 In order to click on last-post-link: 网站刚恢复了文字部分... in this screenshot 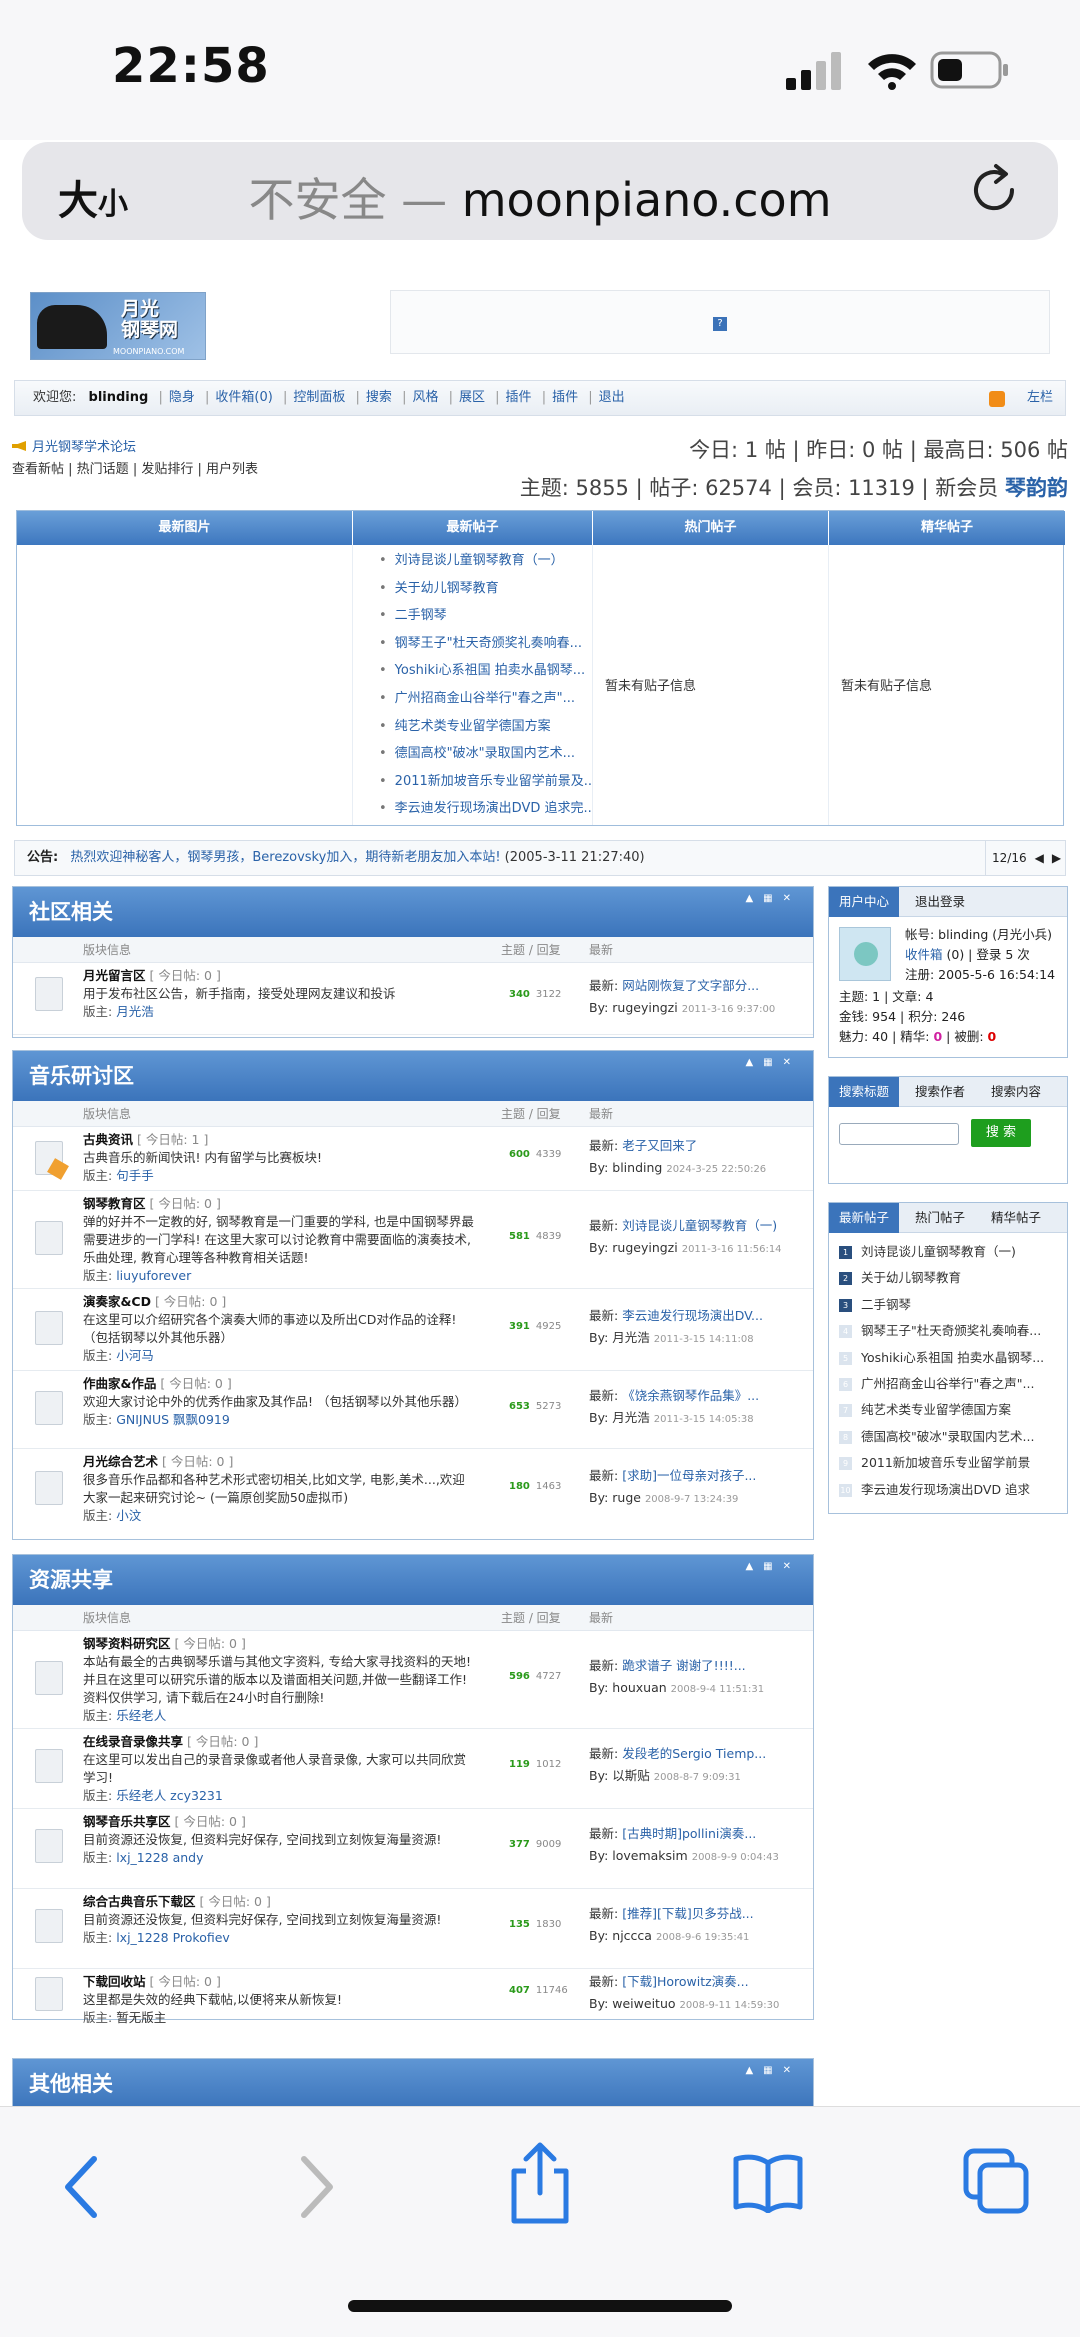, I will do `click(690, 985)`.